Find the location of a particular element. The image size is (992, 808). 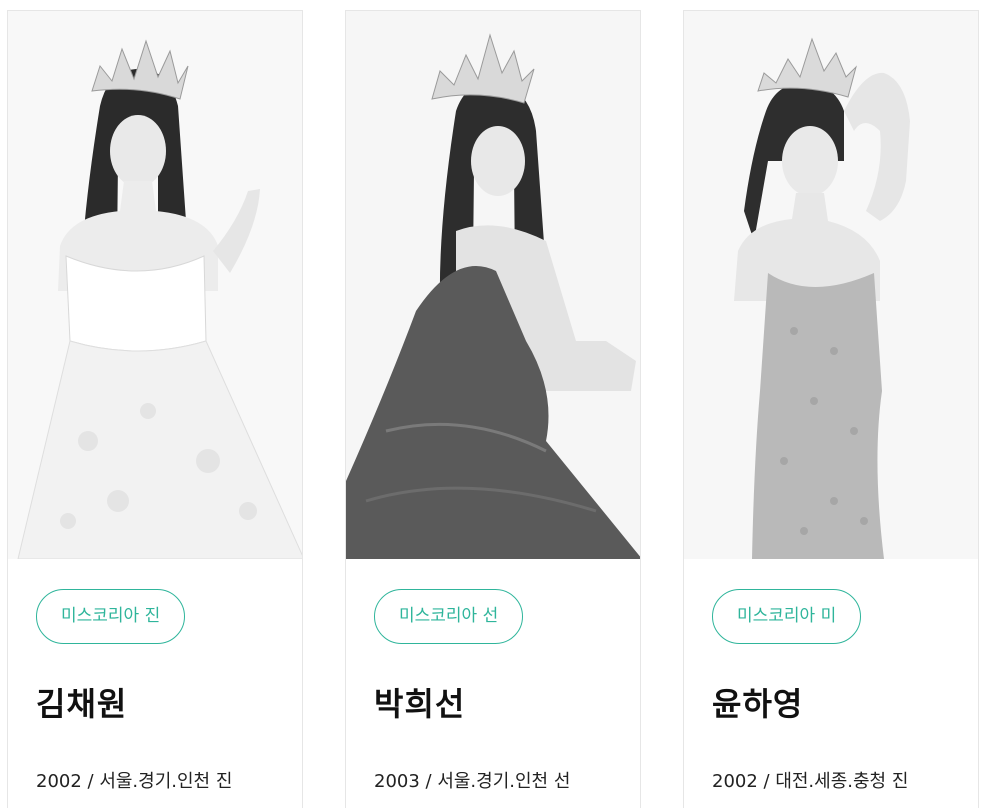

title-badge: 미스코리아 미 is located at coordinates (787, 616).